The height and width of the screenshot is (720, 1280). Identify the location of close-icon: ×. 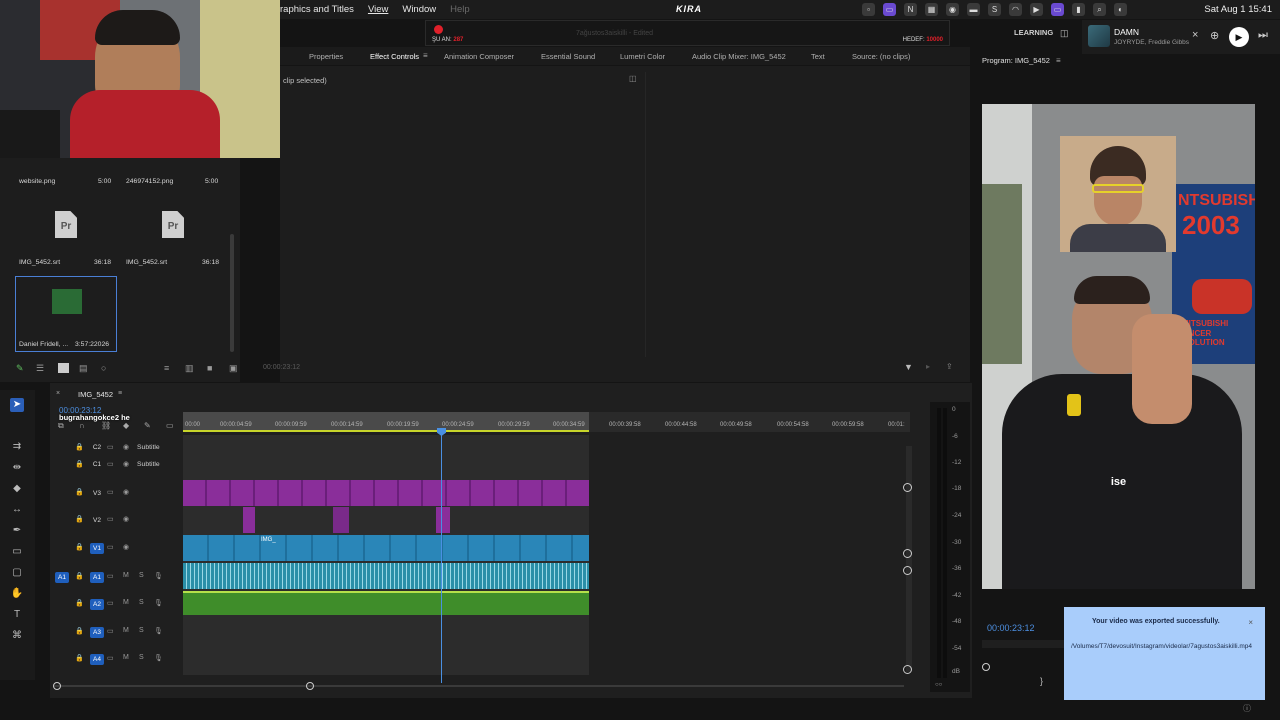
(1195, 35).